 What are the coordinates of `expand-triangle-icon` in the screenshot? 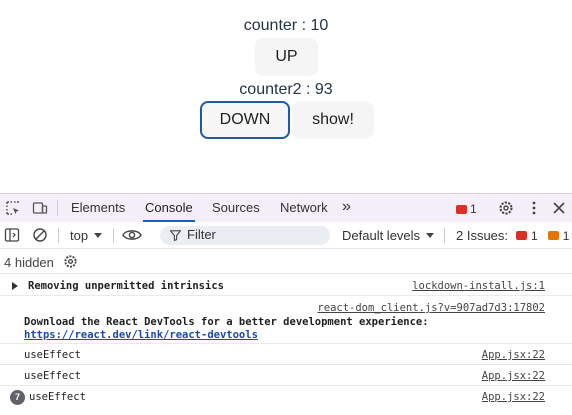 It's located at (15, 286).